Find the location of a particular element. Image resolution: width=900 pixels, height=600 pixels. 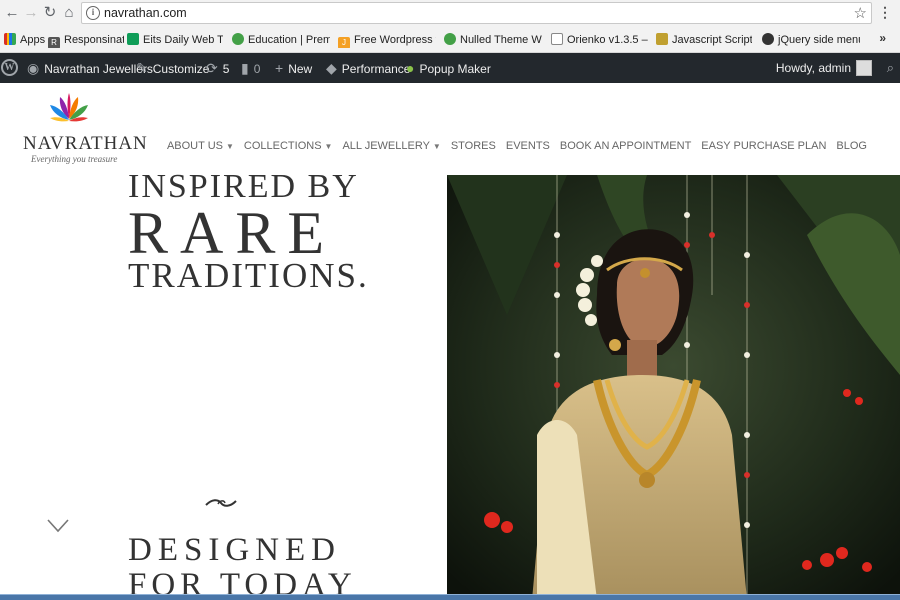

avatar is located at coordinates (864, 68).